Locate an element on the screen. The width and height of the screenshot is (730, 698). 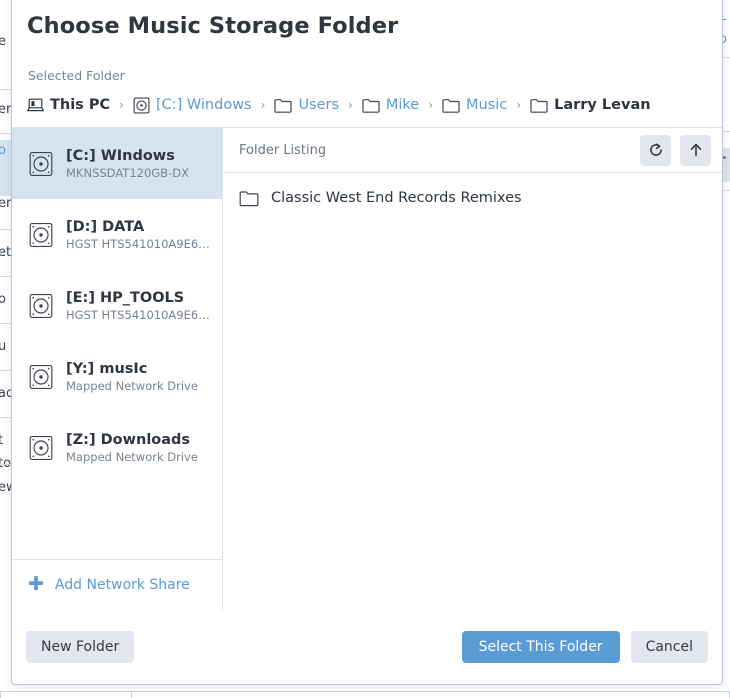
drive-item-y: [Y:] musIc Mapped Network Drive is located at coordinates (117, 376).